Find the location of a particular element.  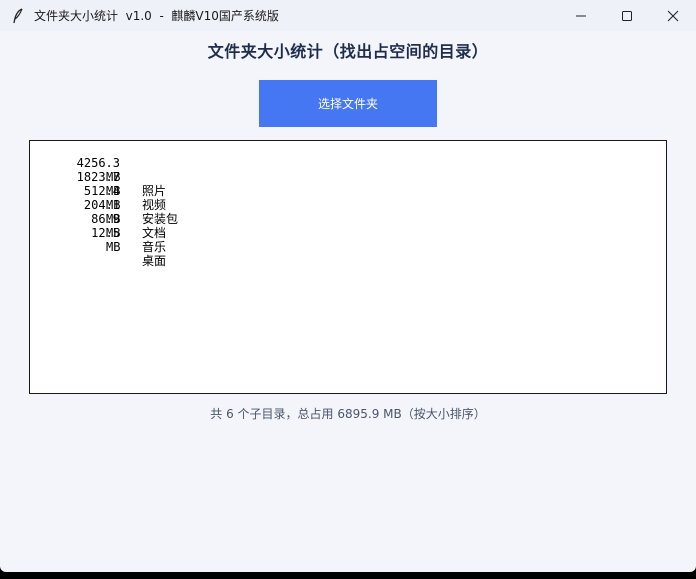

minimize-button is located at coordinates (581, 15).